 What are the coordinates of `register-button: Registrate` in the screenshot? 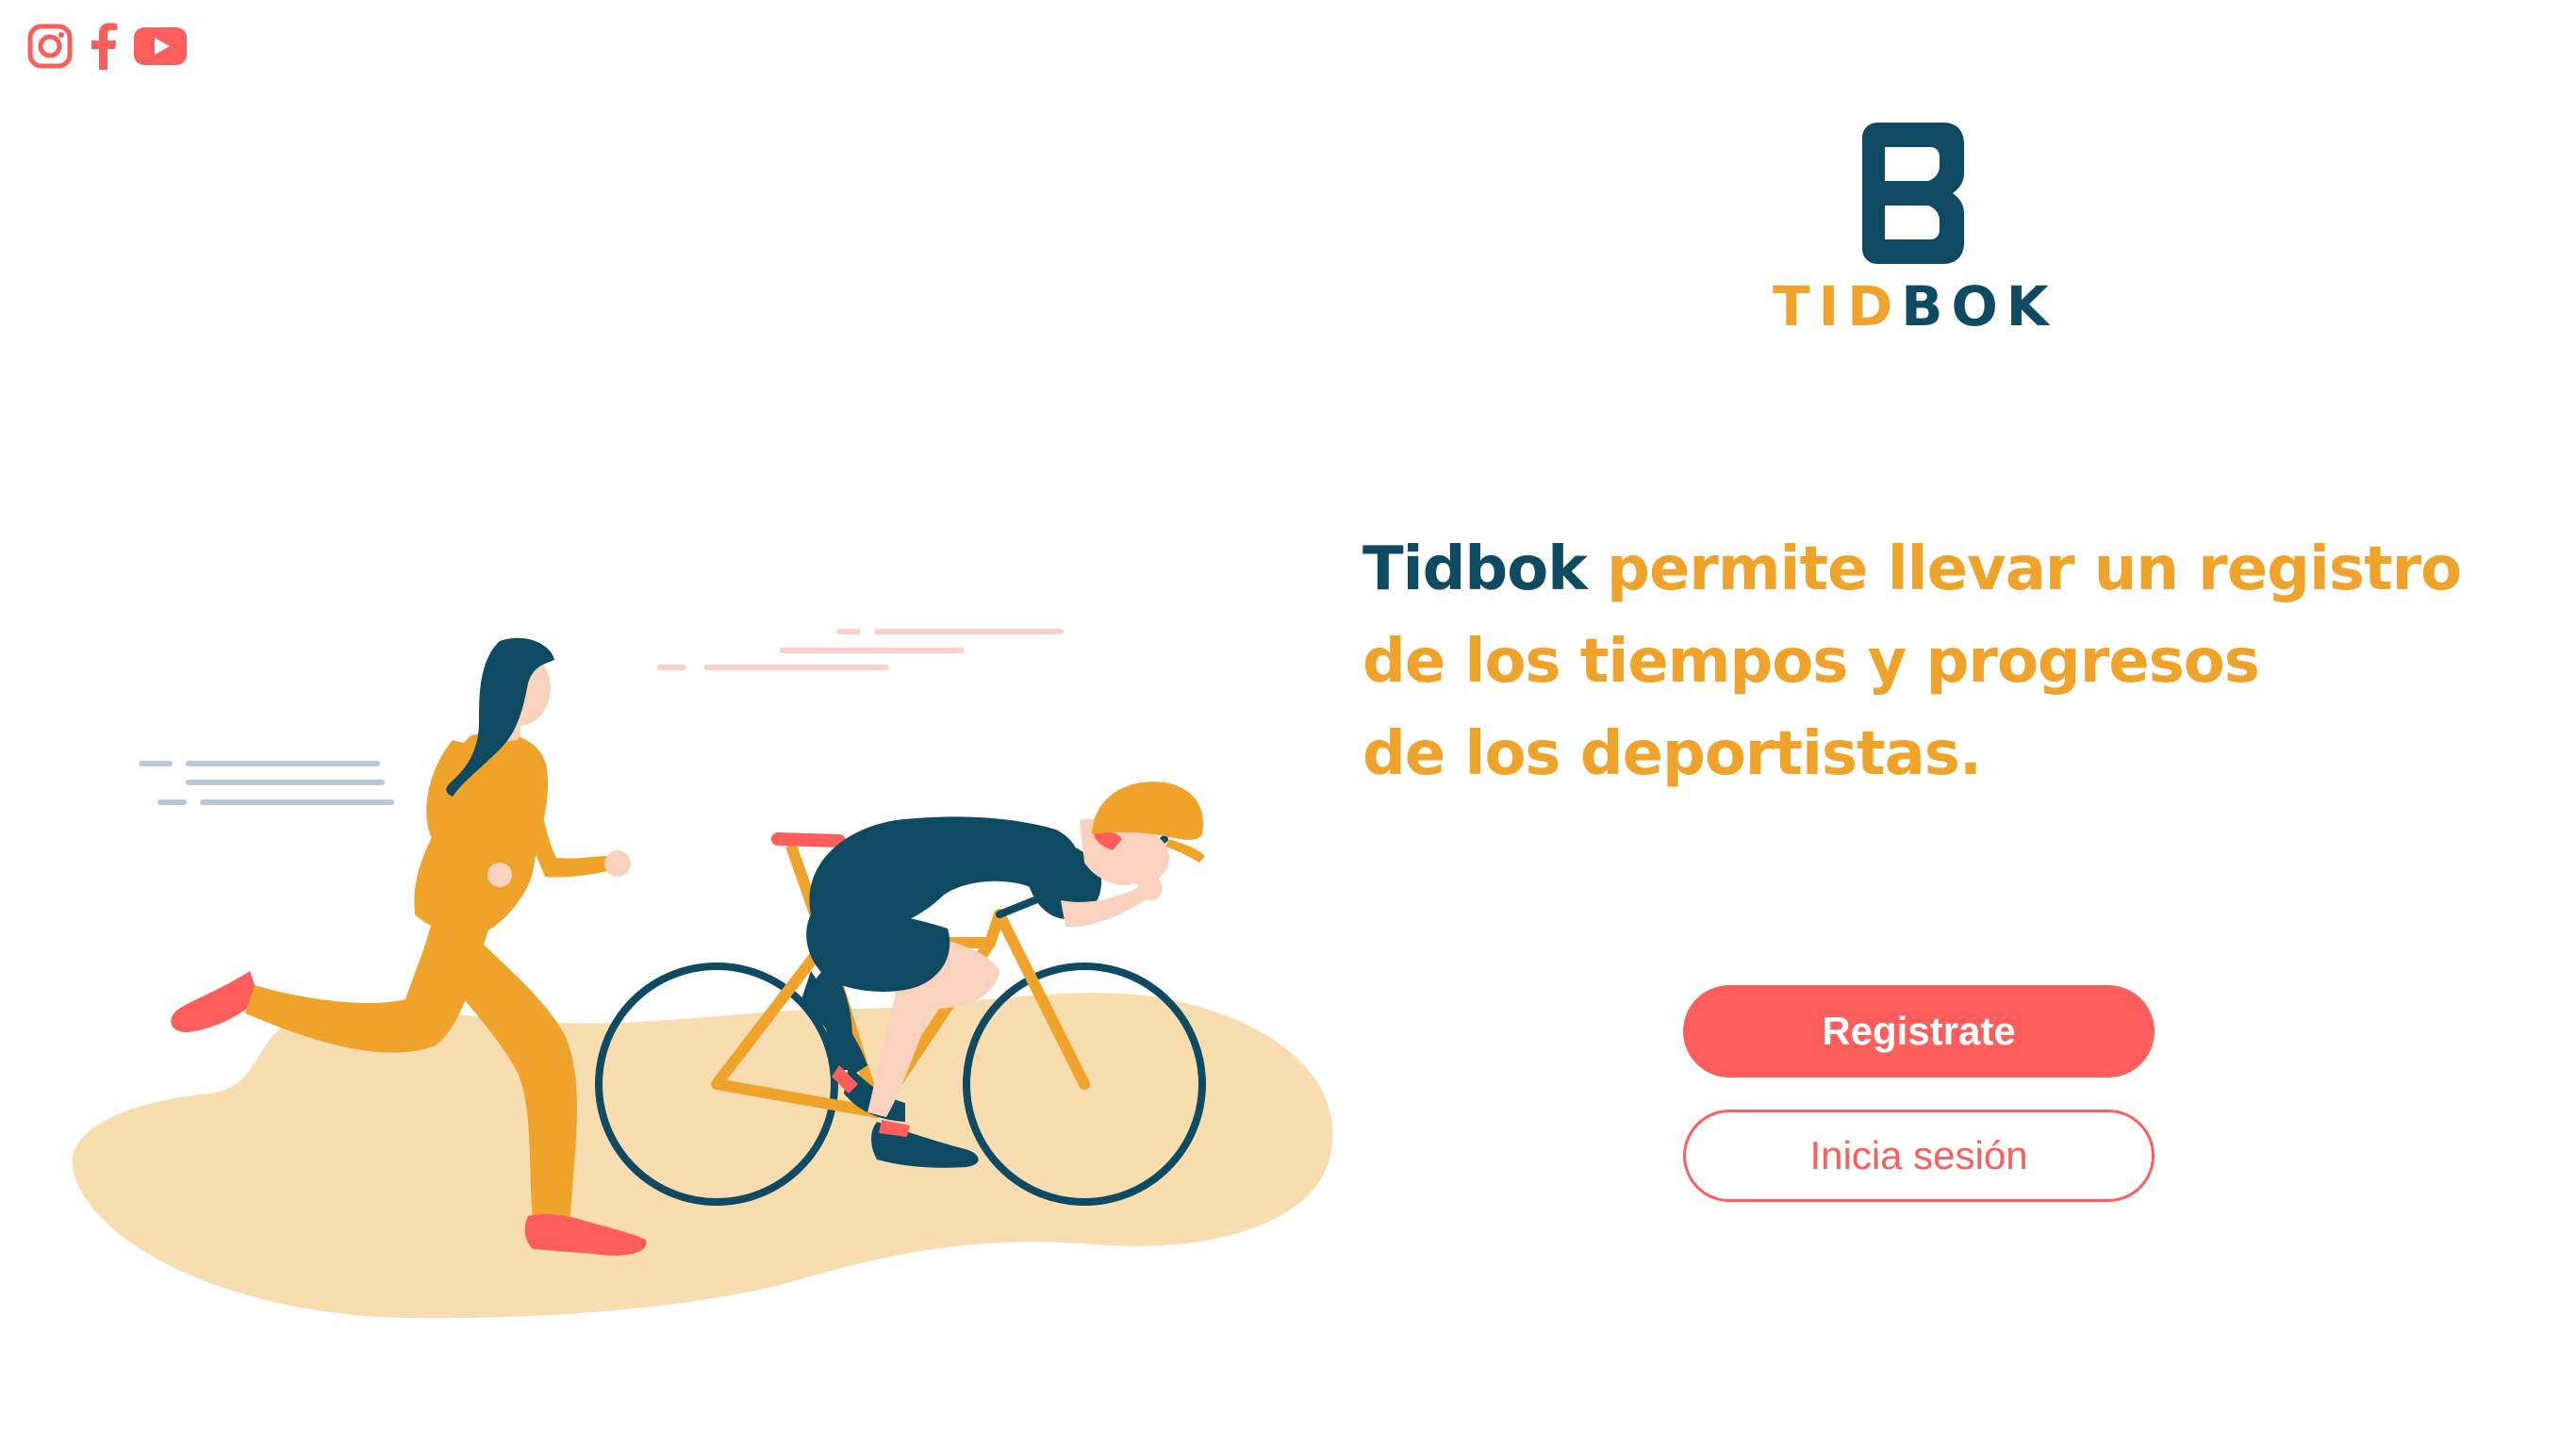 It's located at (1919, 1031).